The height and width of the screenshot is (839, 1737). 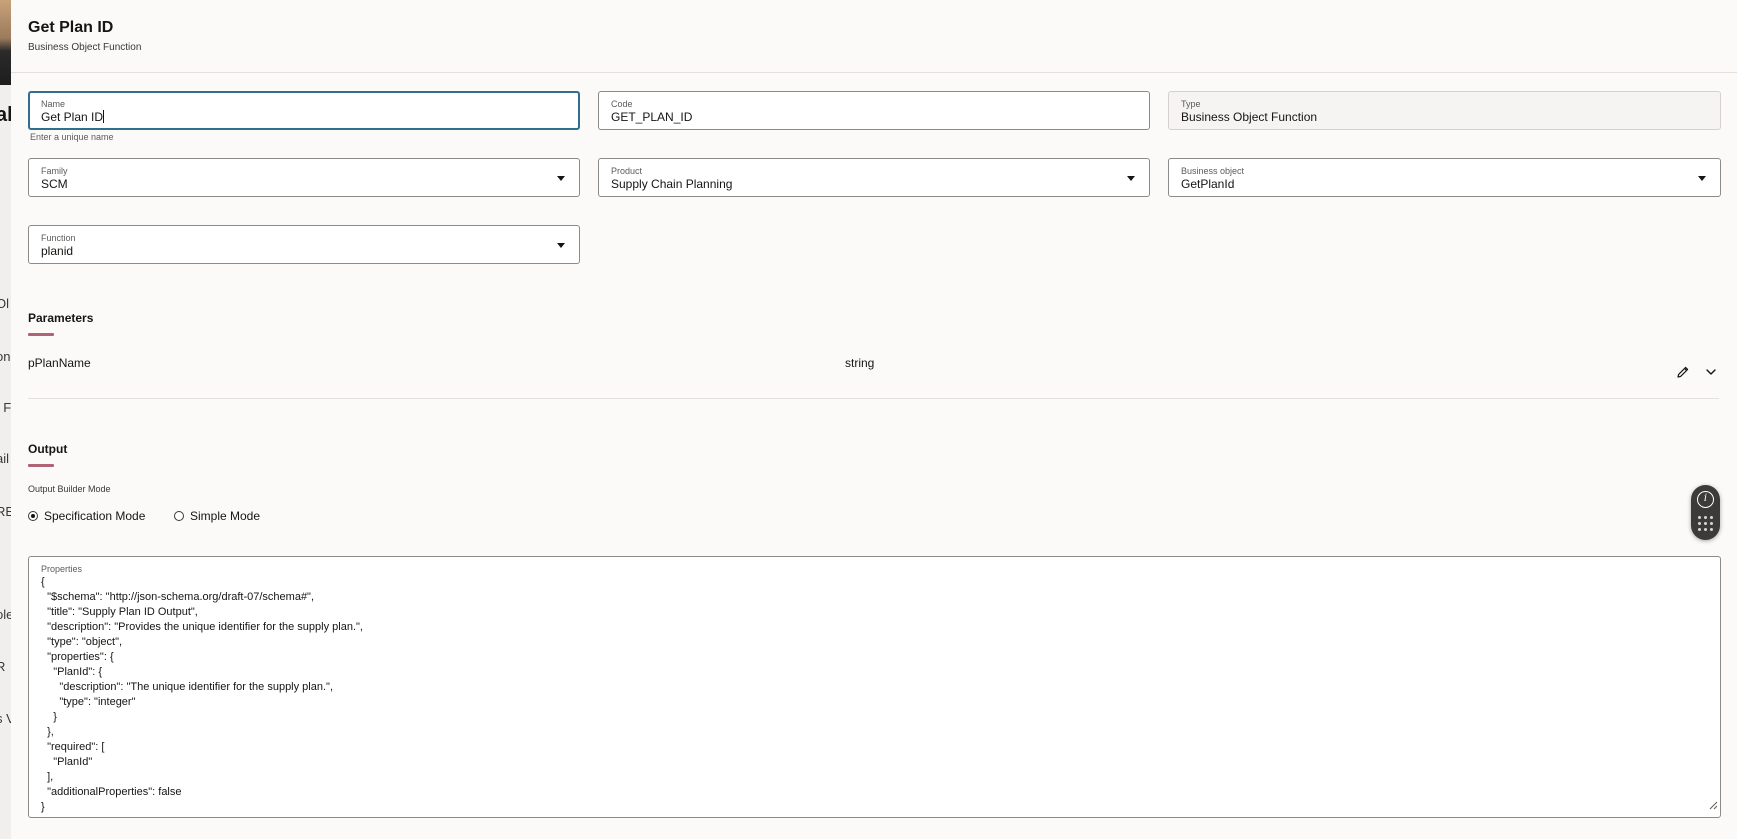 What do you see at coordinates (5, 42) in the screenshot?
I see `background-image` at bounding box center [5, 42].